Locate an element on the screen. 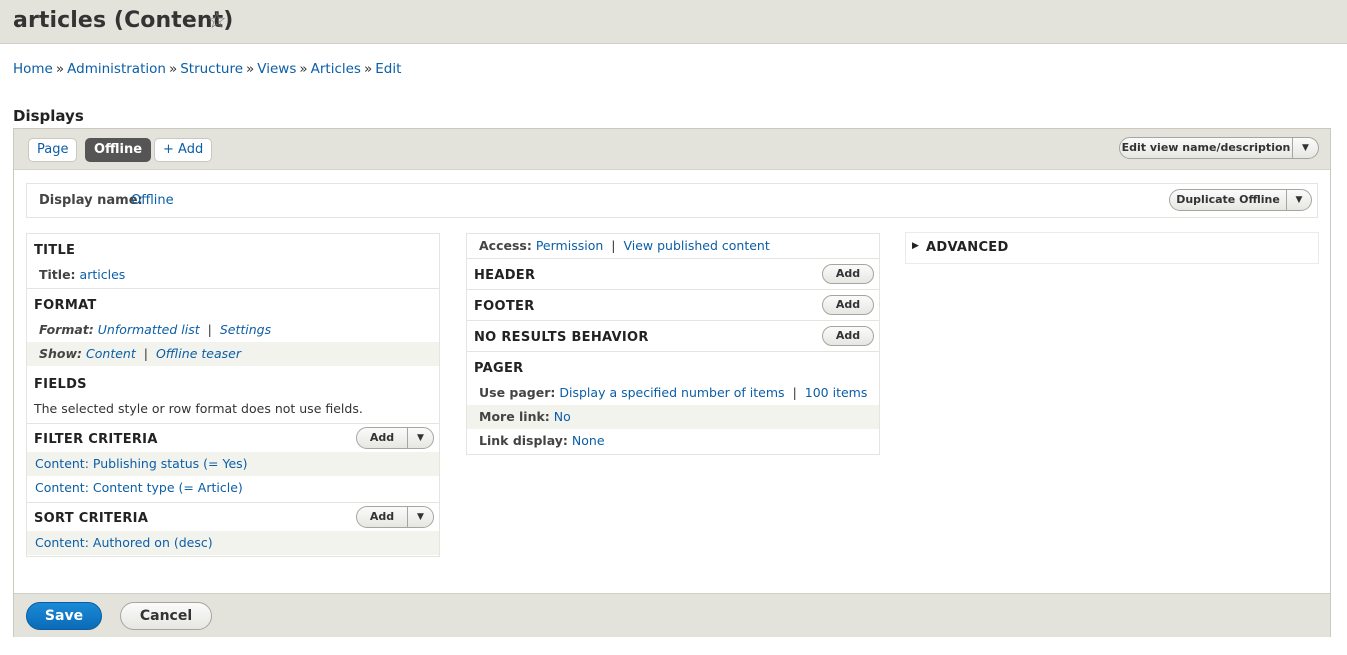  filter-publishing-status-link: Content: Publishing status (= Yes) is located at coordinates (141, 463).